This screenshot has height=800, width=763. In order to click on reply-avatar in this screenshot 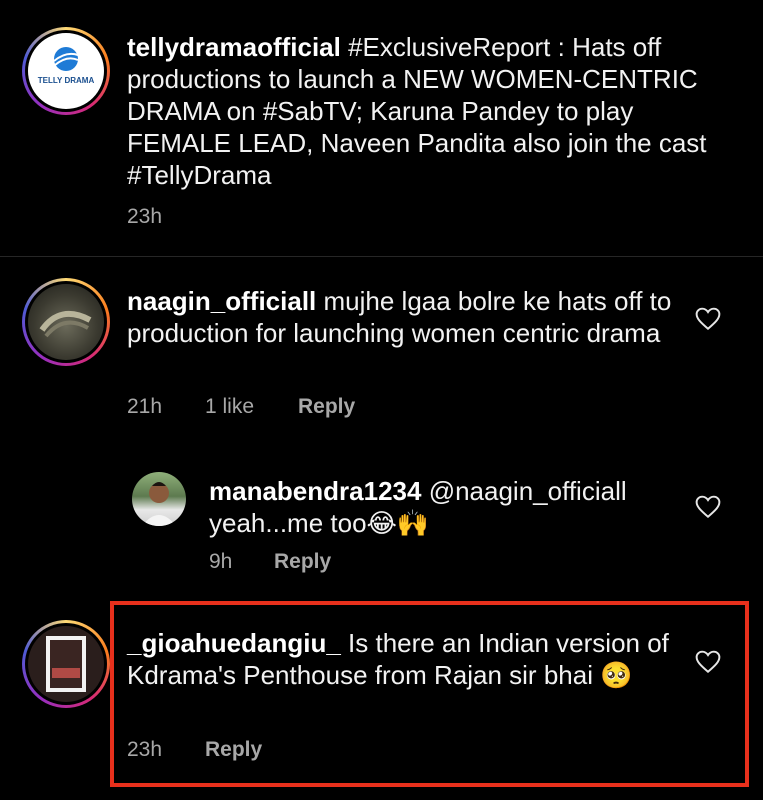, I will do `click(159, 499)`.